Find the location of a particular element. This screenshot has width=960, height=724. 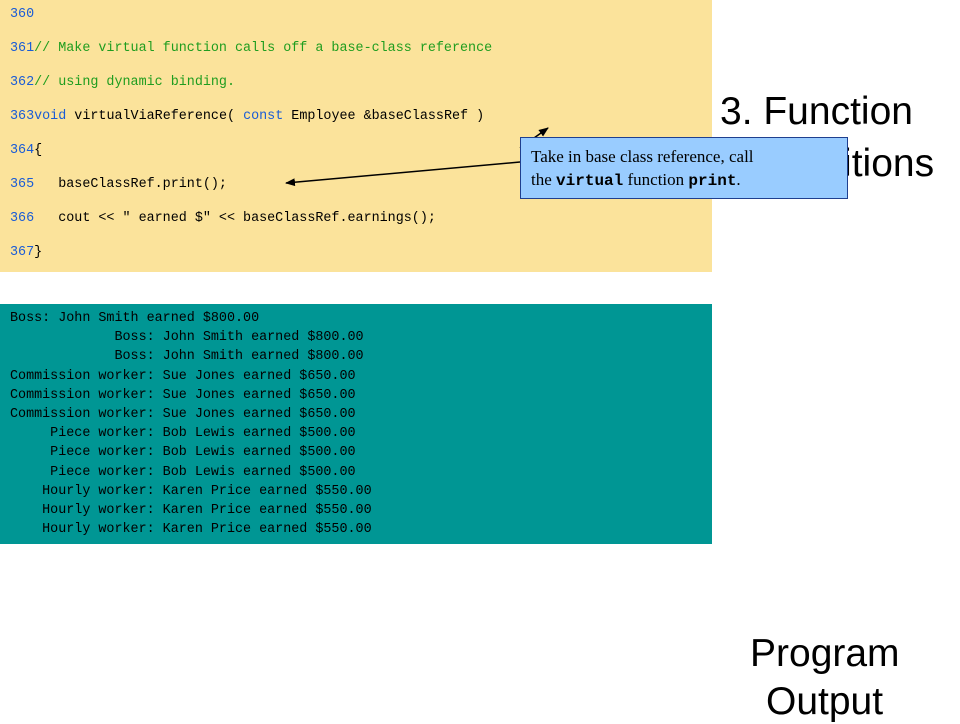

code-line: 364{ is located at coordinates (26, 151).